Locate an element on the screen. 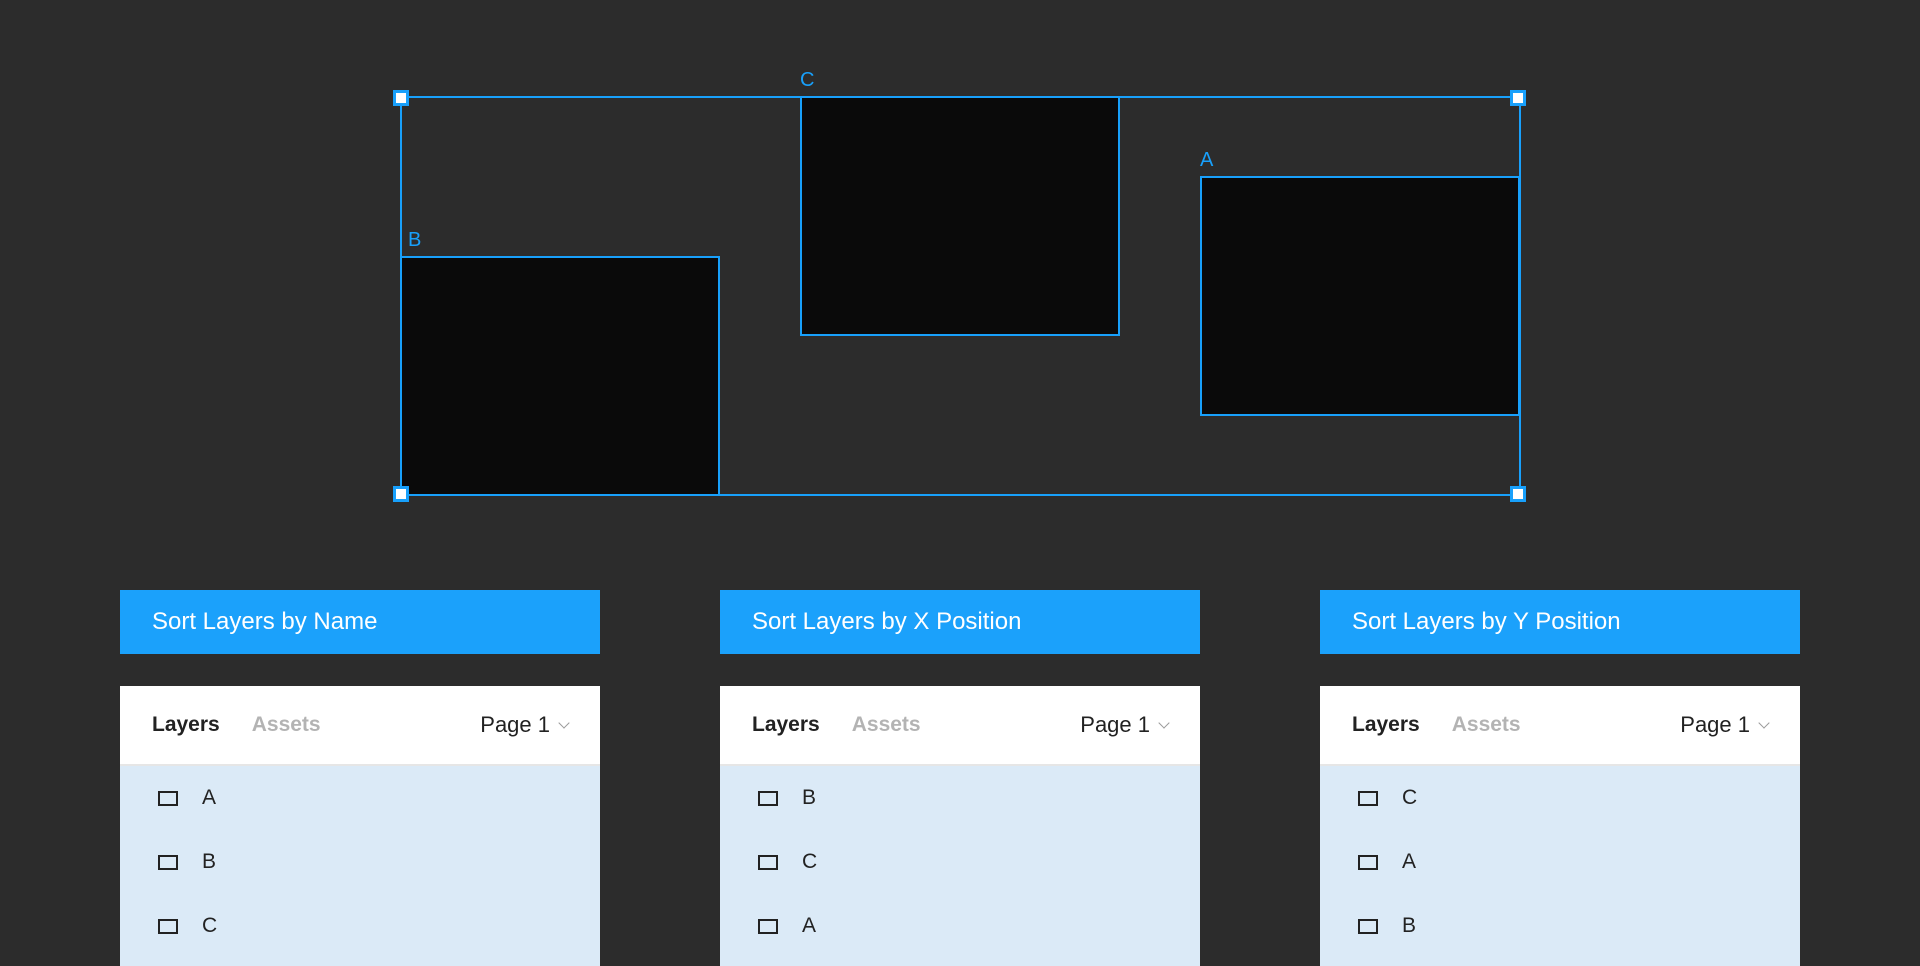  panel-title: Sort Layers by Name is located at coordinates (360, 622).